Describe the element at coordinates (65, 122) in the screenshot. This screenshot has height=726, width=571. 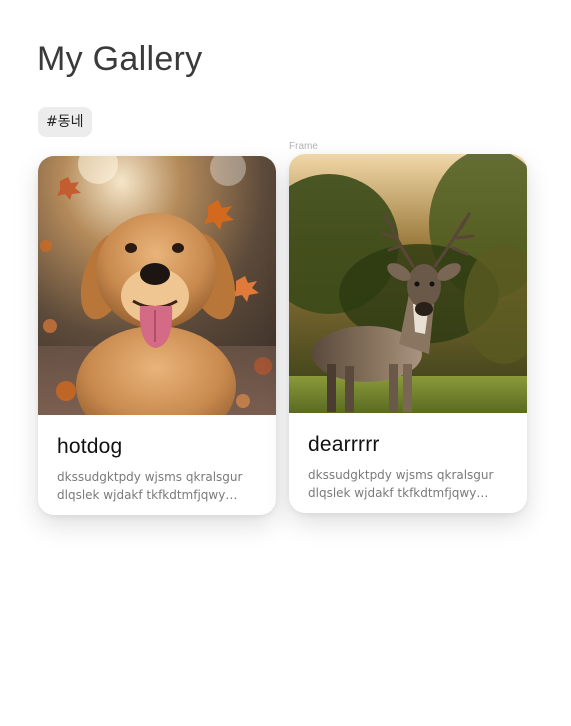
I see `tag-chip: #동네` at that location.